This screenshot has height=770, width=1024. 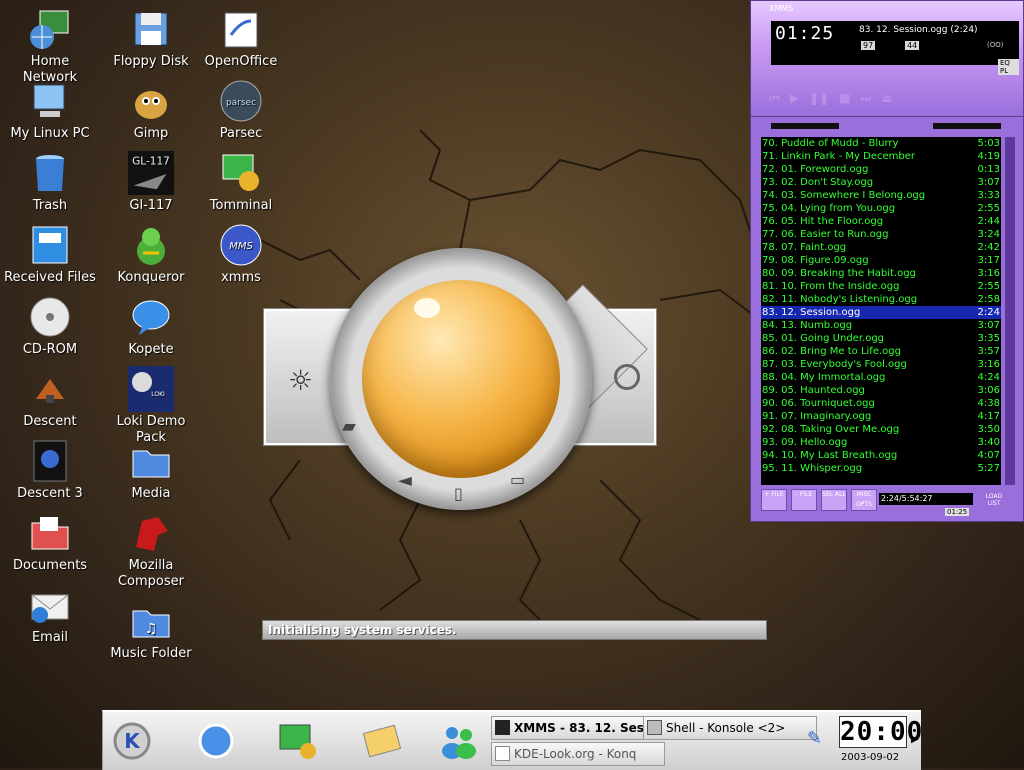 What do you see at coordinates (298, 741) in the screenshot?
I see `terminal-launcher` at bounding box center [298, 741].